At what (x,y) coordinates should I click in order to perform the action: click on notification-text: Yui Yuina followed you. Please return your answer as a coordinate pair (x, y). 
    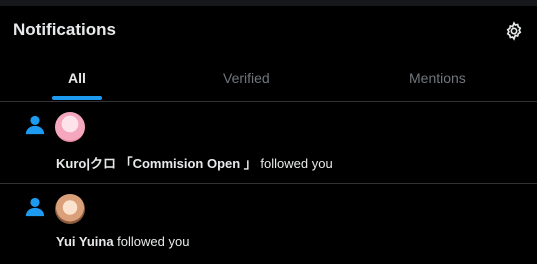
    Looking at the image, I should click on (122, 241).